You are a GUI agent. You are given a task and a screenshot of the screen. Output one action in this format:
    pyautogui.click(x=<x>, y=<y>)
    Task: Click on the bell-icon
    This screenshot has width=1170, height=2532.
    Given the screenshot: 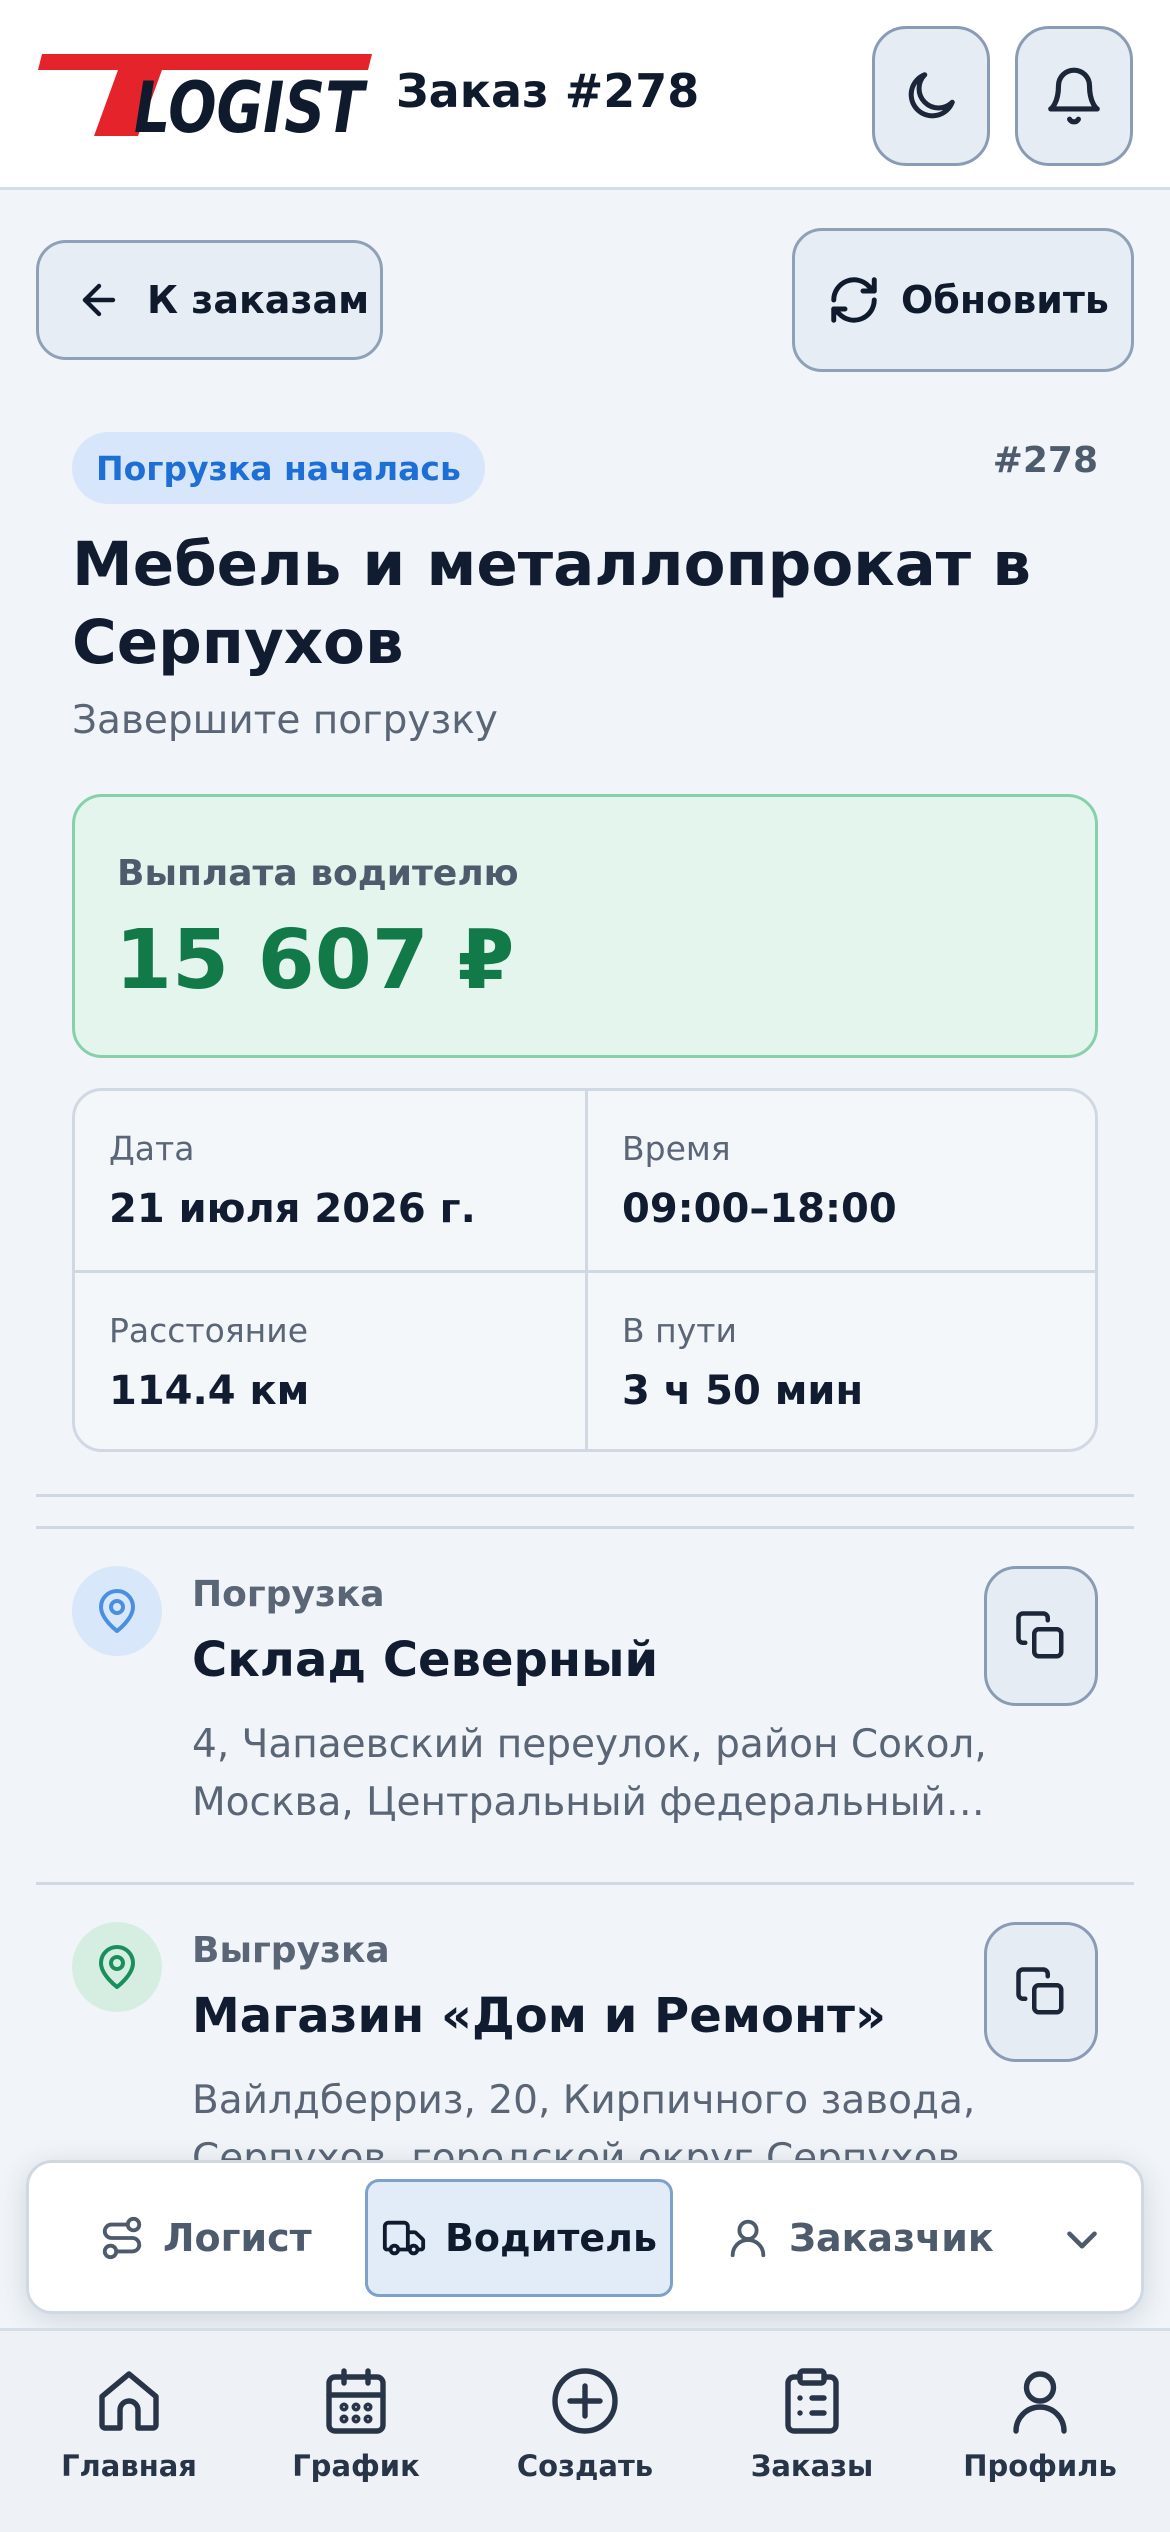 What is the action you would take?
    pyautogui.click(x=1074, y=96)
    